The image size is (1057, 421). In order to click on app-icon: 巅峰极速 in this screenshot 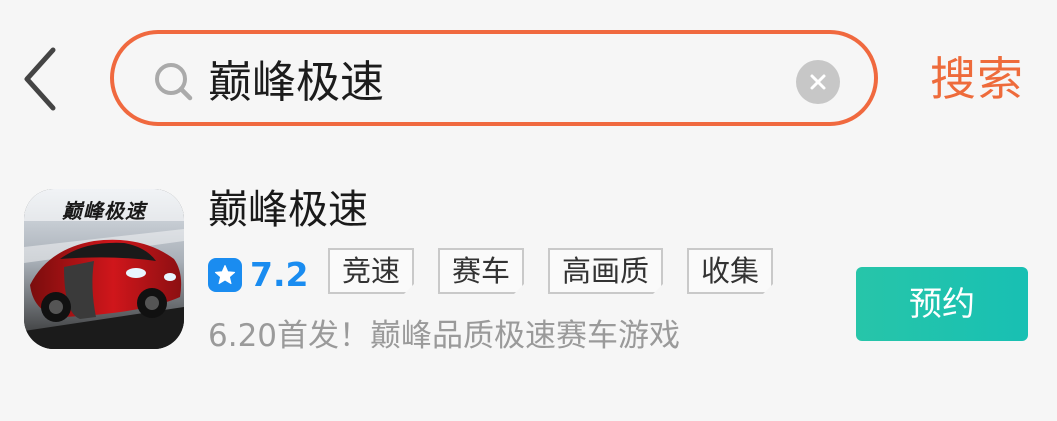, I will do `click(104, 269)`.